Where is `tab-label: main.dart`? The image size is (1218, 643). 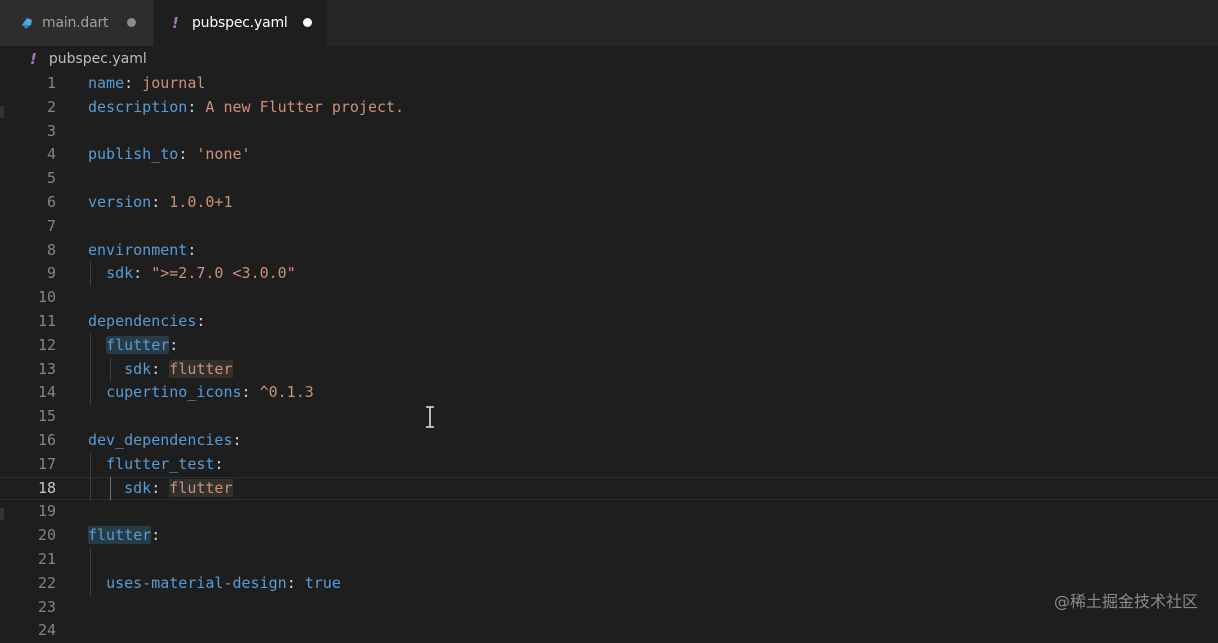 tab-label: main.dart is located at coordinates (75, 23).